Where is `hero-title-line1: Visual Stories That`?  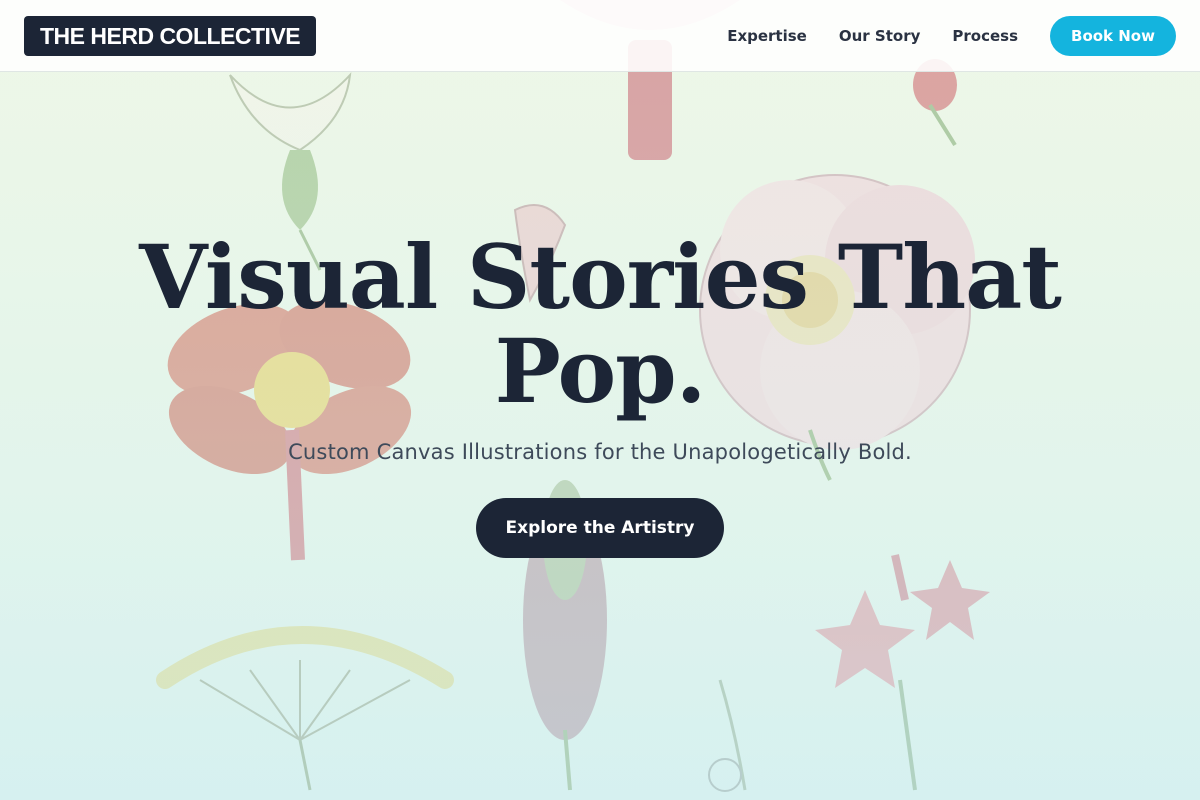 hero-title-line1: Visual Stories That is located at coordinates (600, 277).